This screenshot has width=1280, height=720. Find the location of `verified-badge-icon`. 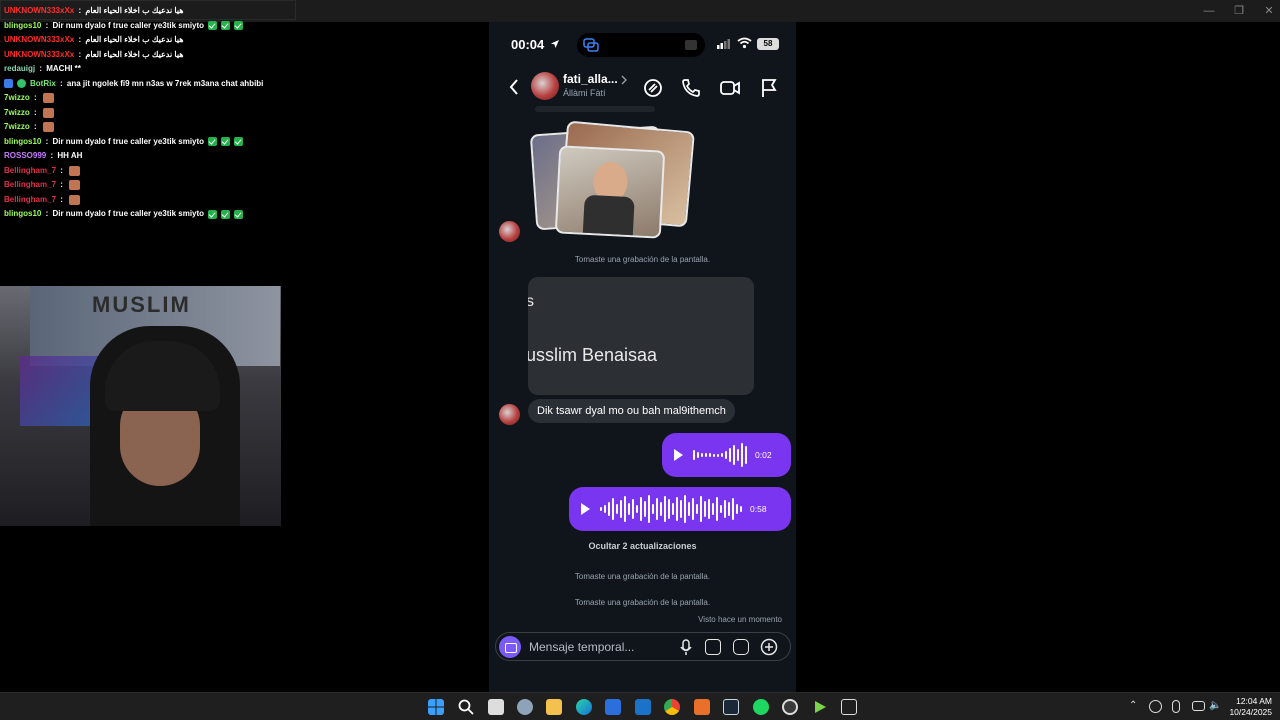

verified-badge-icon is located at coordinates (21, 84).